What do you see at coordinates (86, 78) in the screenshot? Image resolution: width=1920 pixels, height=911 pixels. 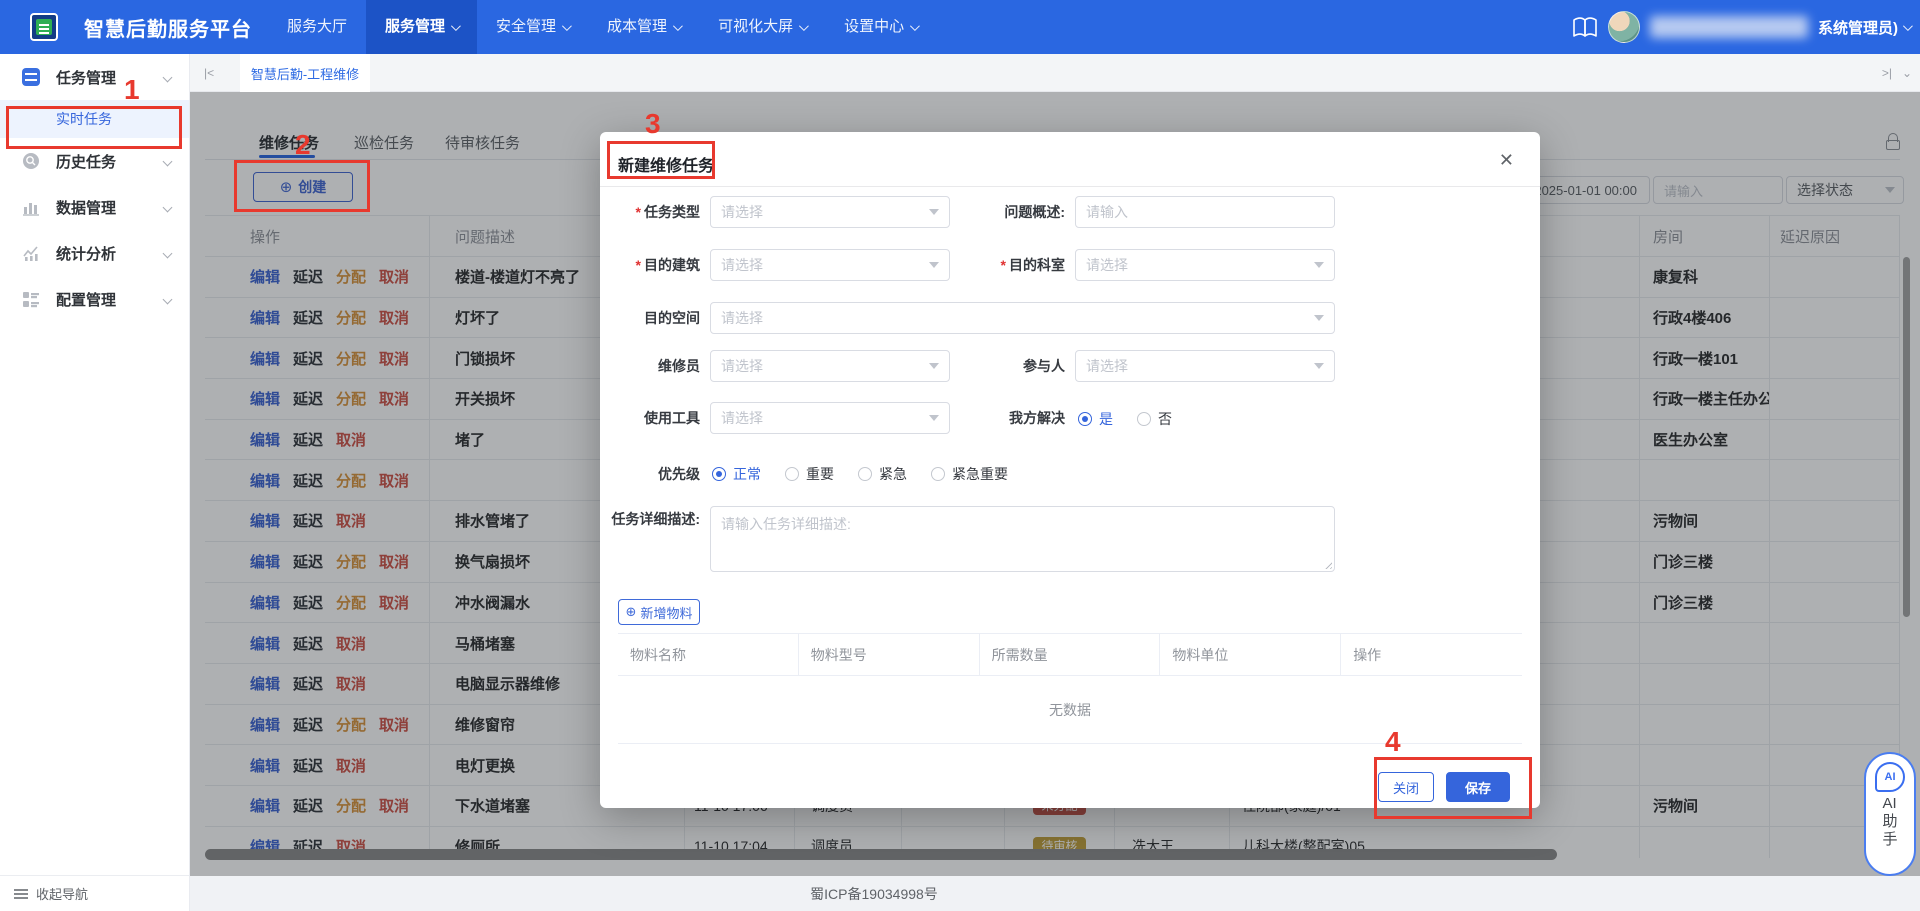 I see `sidebar-item-label: 任务管理` at bounding box center [86, 78].